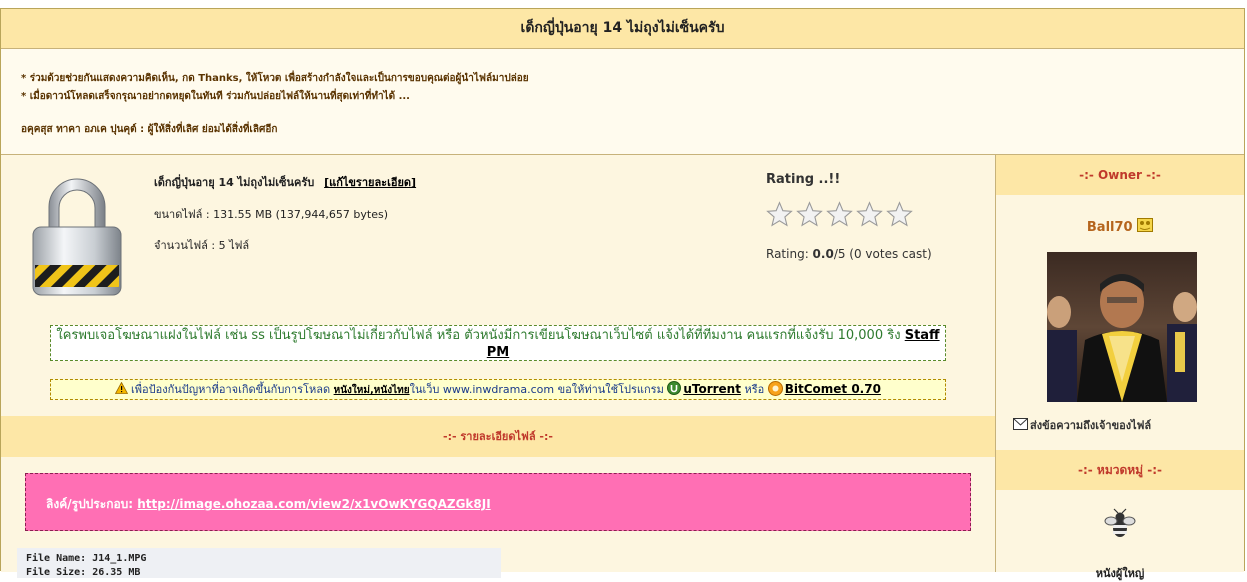  Describe the element at coordinates (83, 572) in the screenshot. I see `file-info-size: File Size: 26.35 MB` at that location.